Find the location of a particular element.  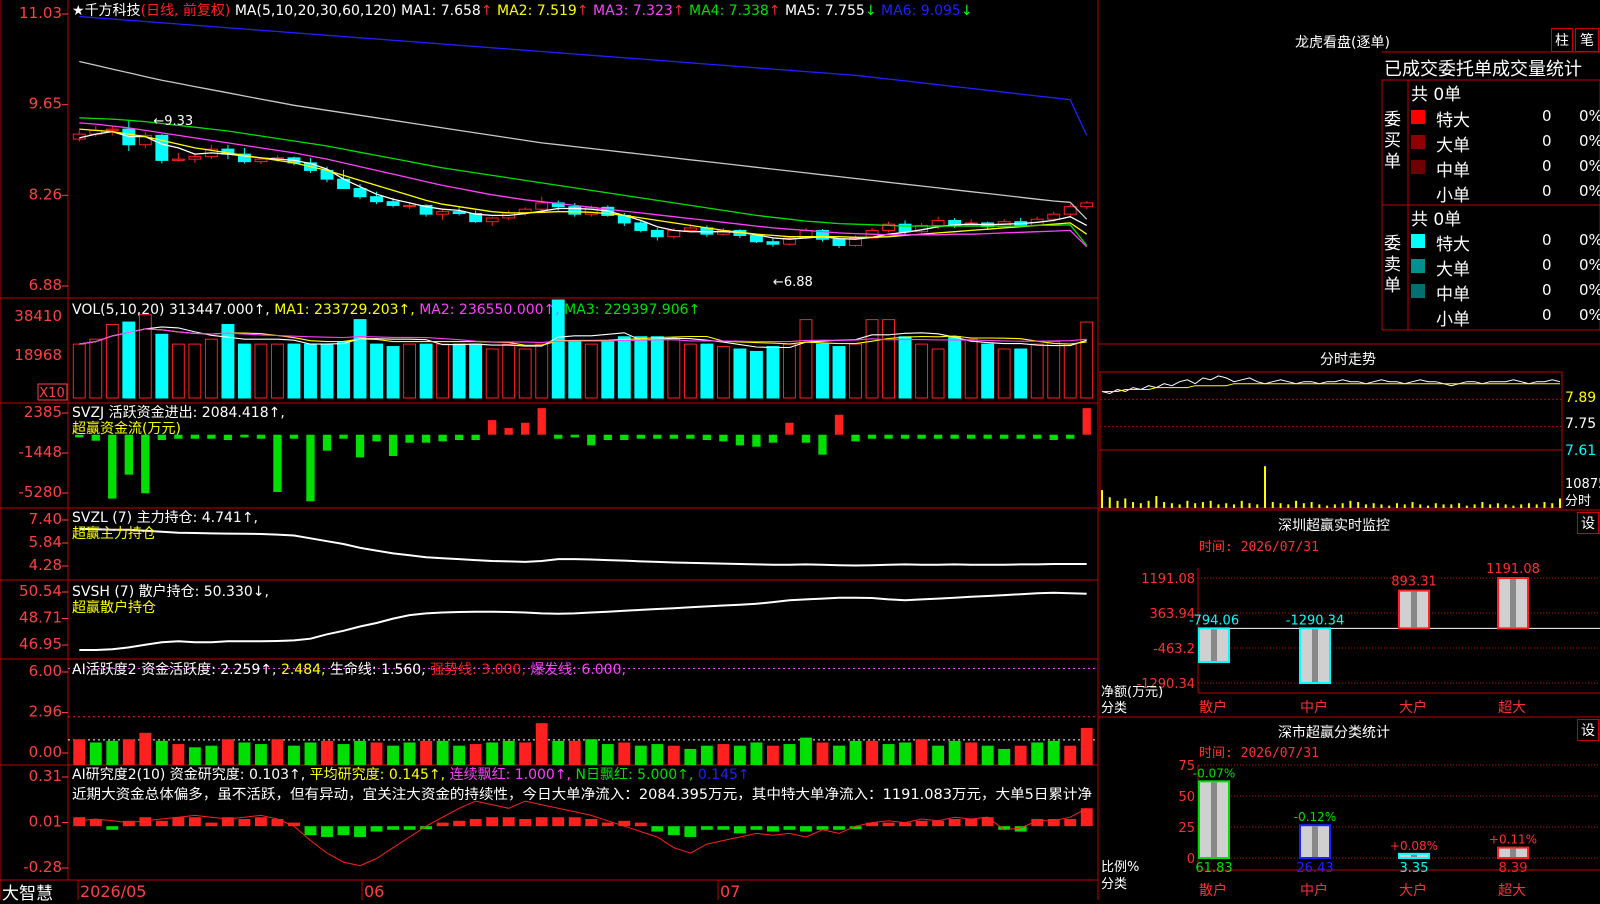

ai-activity-header-item: 2.484, is located at coordinates (301, 670).